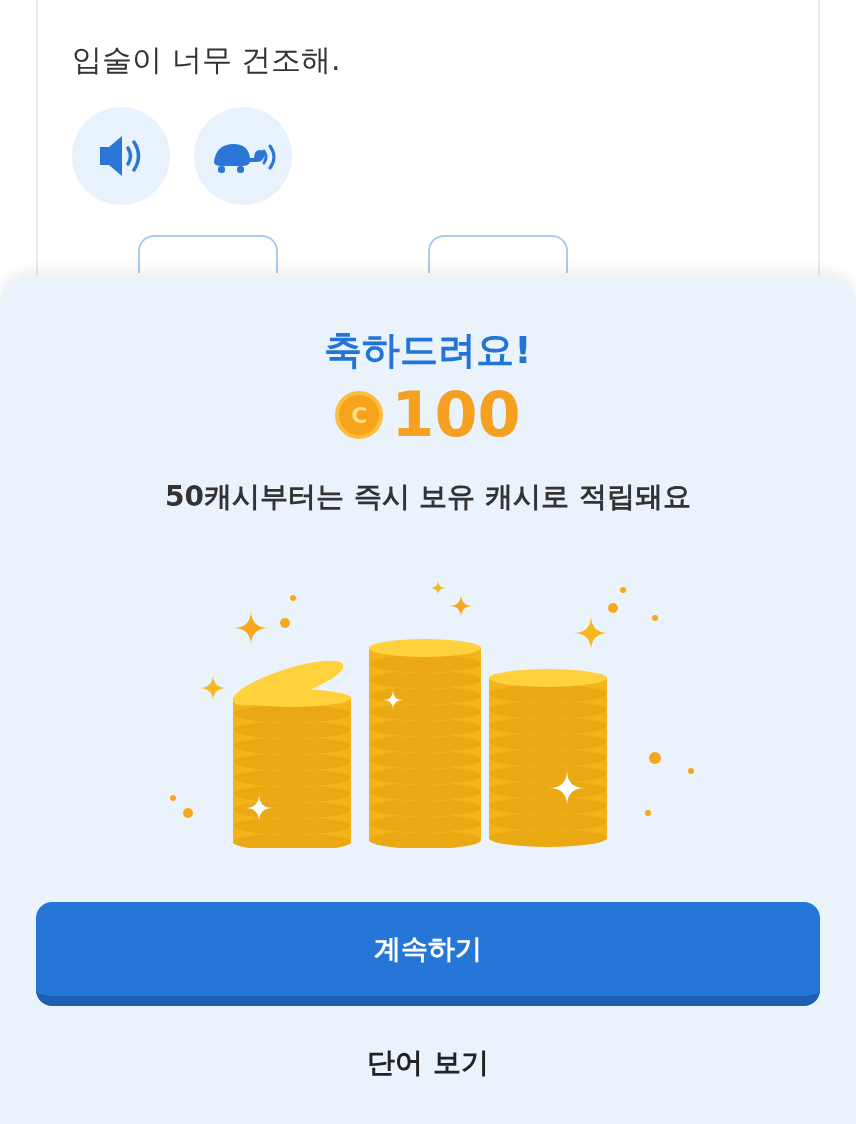  I want to click on view-words-link: 단어 보기, so click(428, 1063).